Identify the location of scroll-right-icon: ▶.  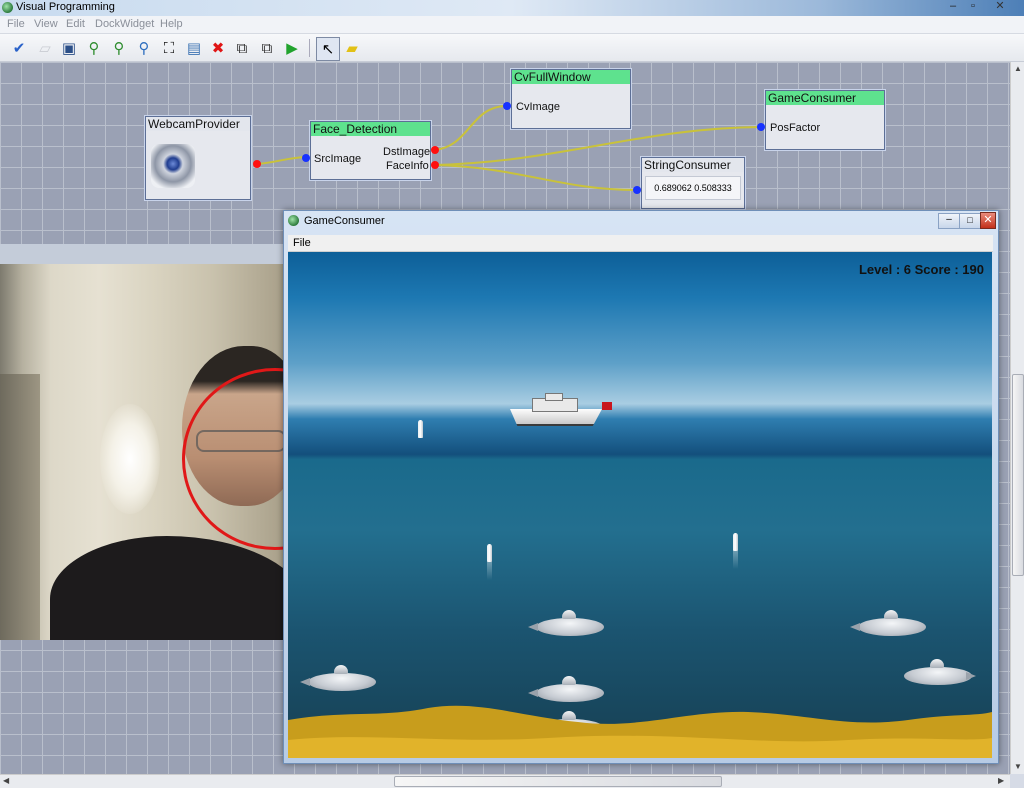
(1001, 780).